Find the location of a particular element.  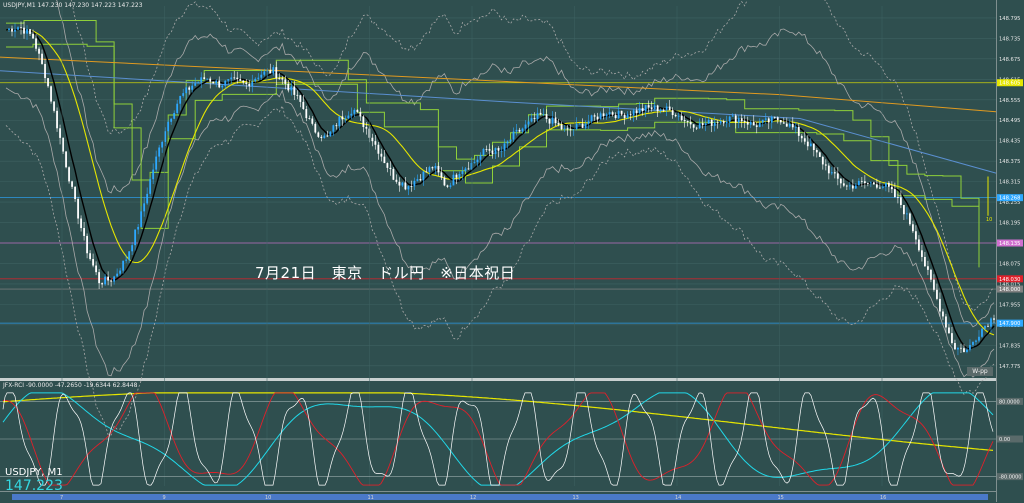

price-tick-label: 148.795 is located at coordinates (1009, 19).